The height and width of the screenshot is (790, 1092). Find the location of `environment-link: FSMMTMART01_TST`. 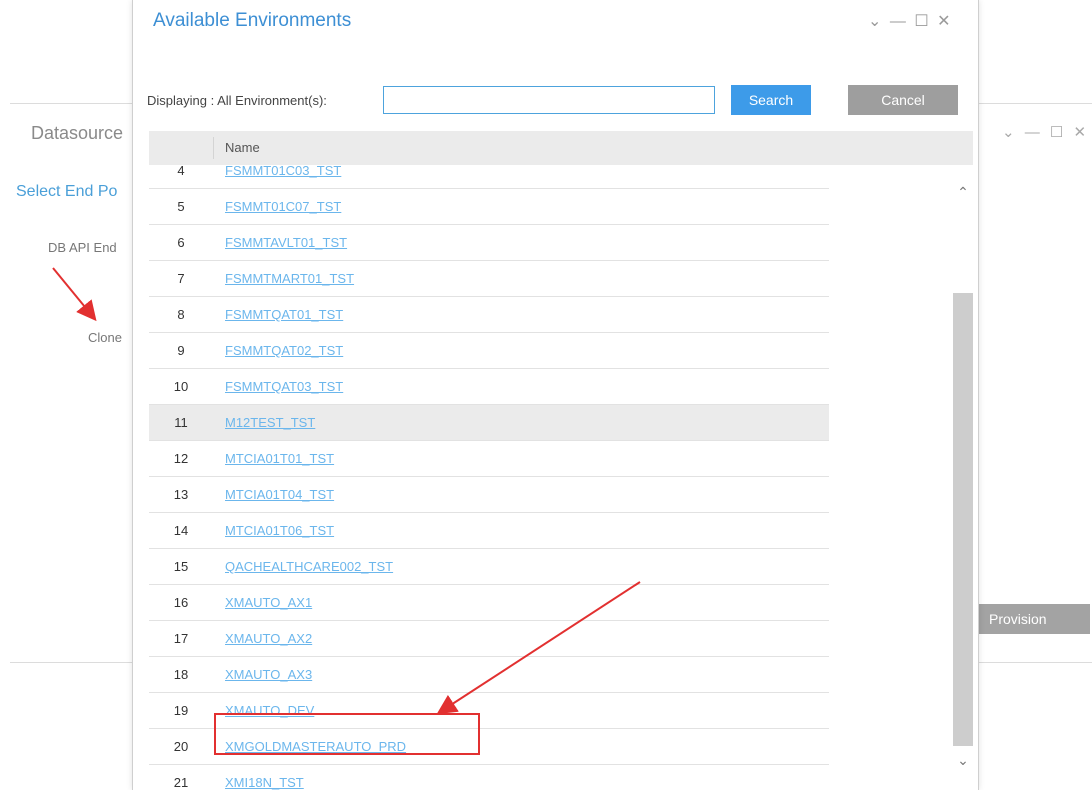

environment-link: FSMMTMART01_TST is located at coordinates (289, 279).